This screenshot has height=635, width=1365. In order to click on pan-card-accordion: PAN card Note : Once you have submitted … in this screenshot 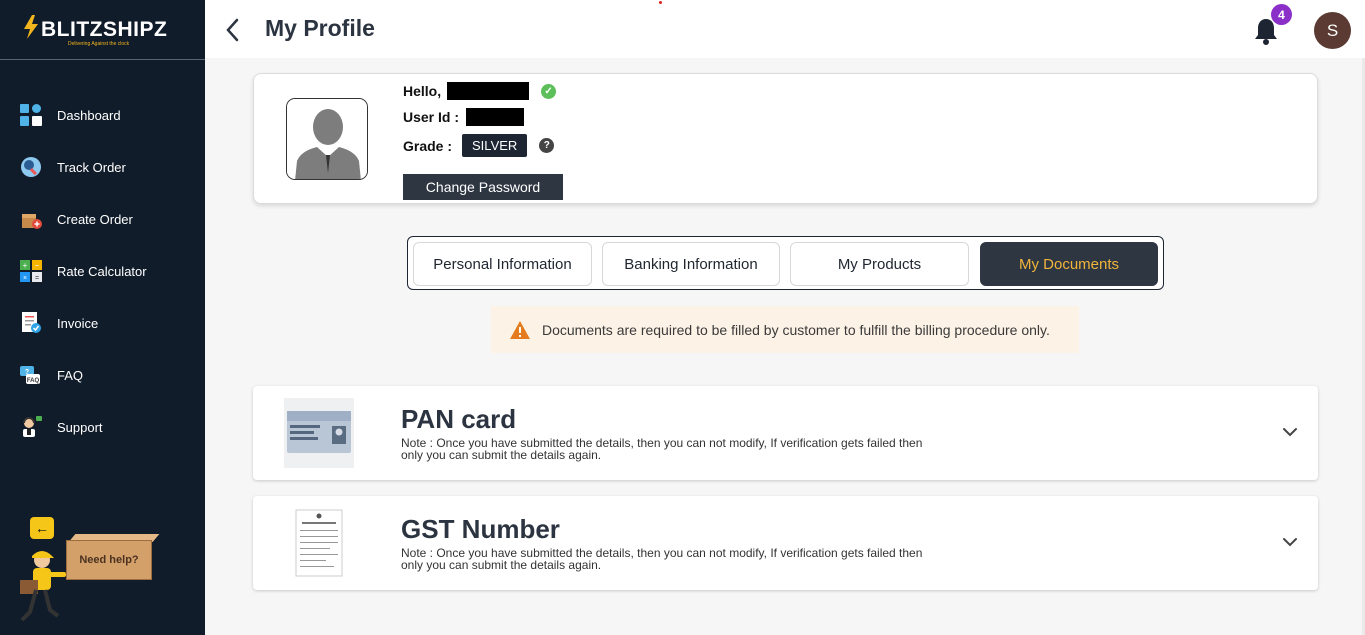, I will do `click(785, 433)`.